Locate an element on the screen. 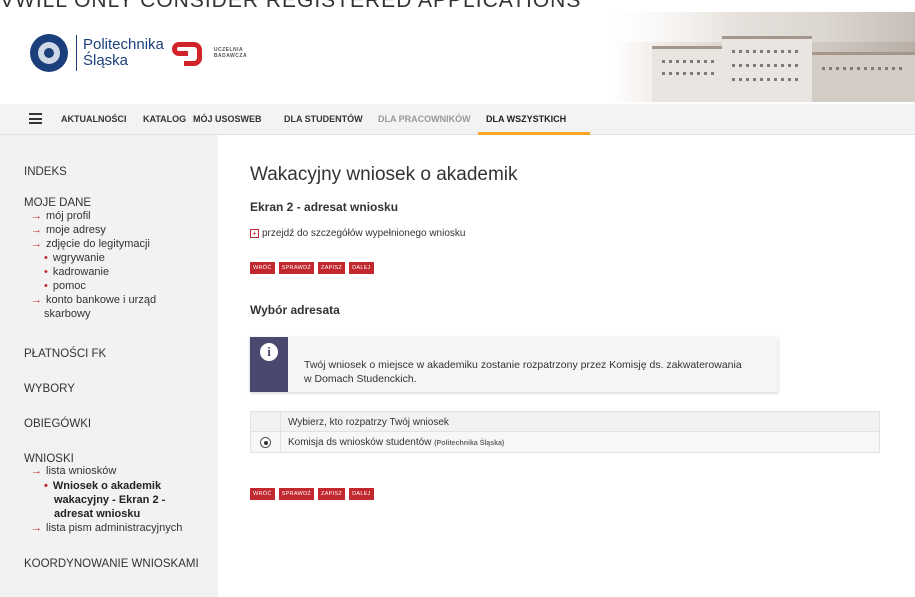 The height and width of the screenshot is (597, 915). sidebar-indeks: INDEKS is located at coordinates (45, 172).